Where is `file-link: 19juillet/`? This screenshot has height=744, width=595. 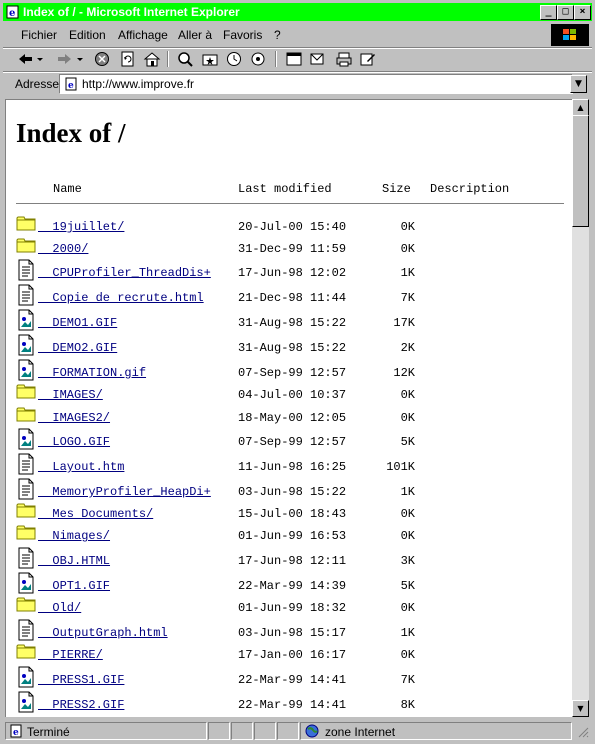 file-link: 19juillet/ is located at coordinates (81, 227).